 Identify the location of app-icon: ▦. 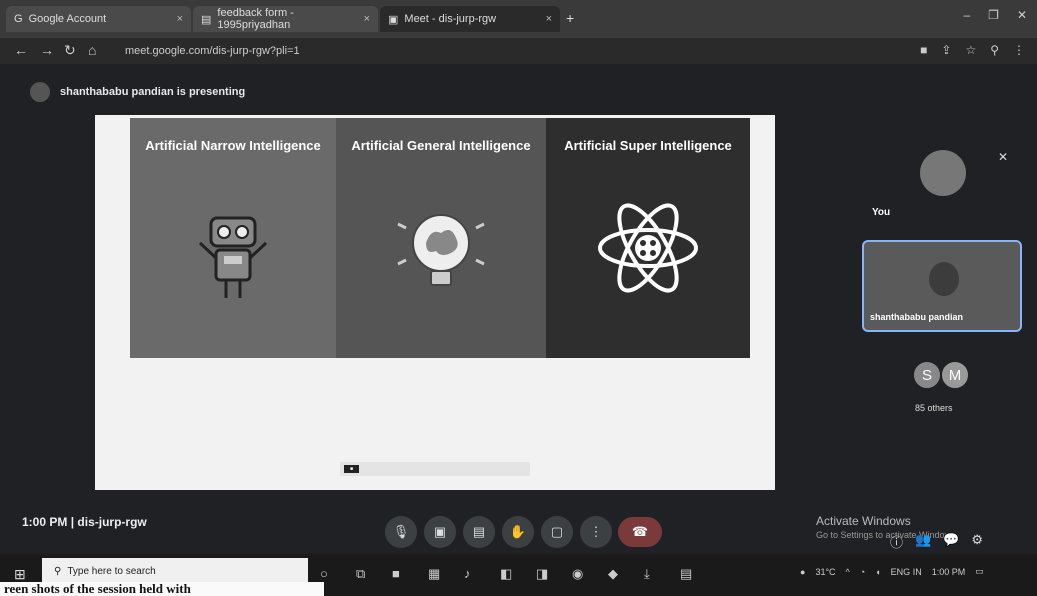
(434, 574).